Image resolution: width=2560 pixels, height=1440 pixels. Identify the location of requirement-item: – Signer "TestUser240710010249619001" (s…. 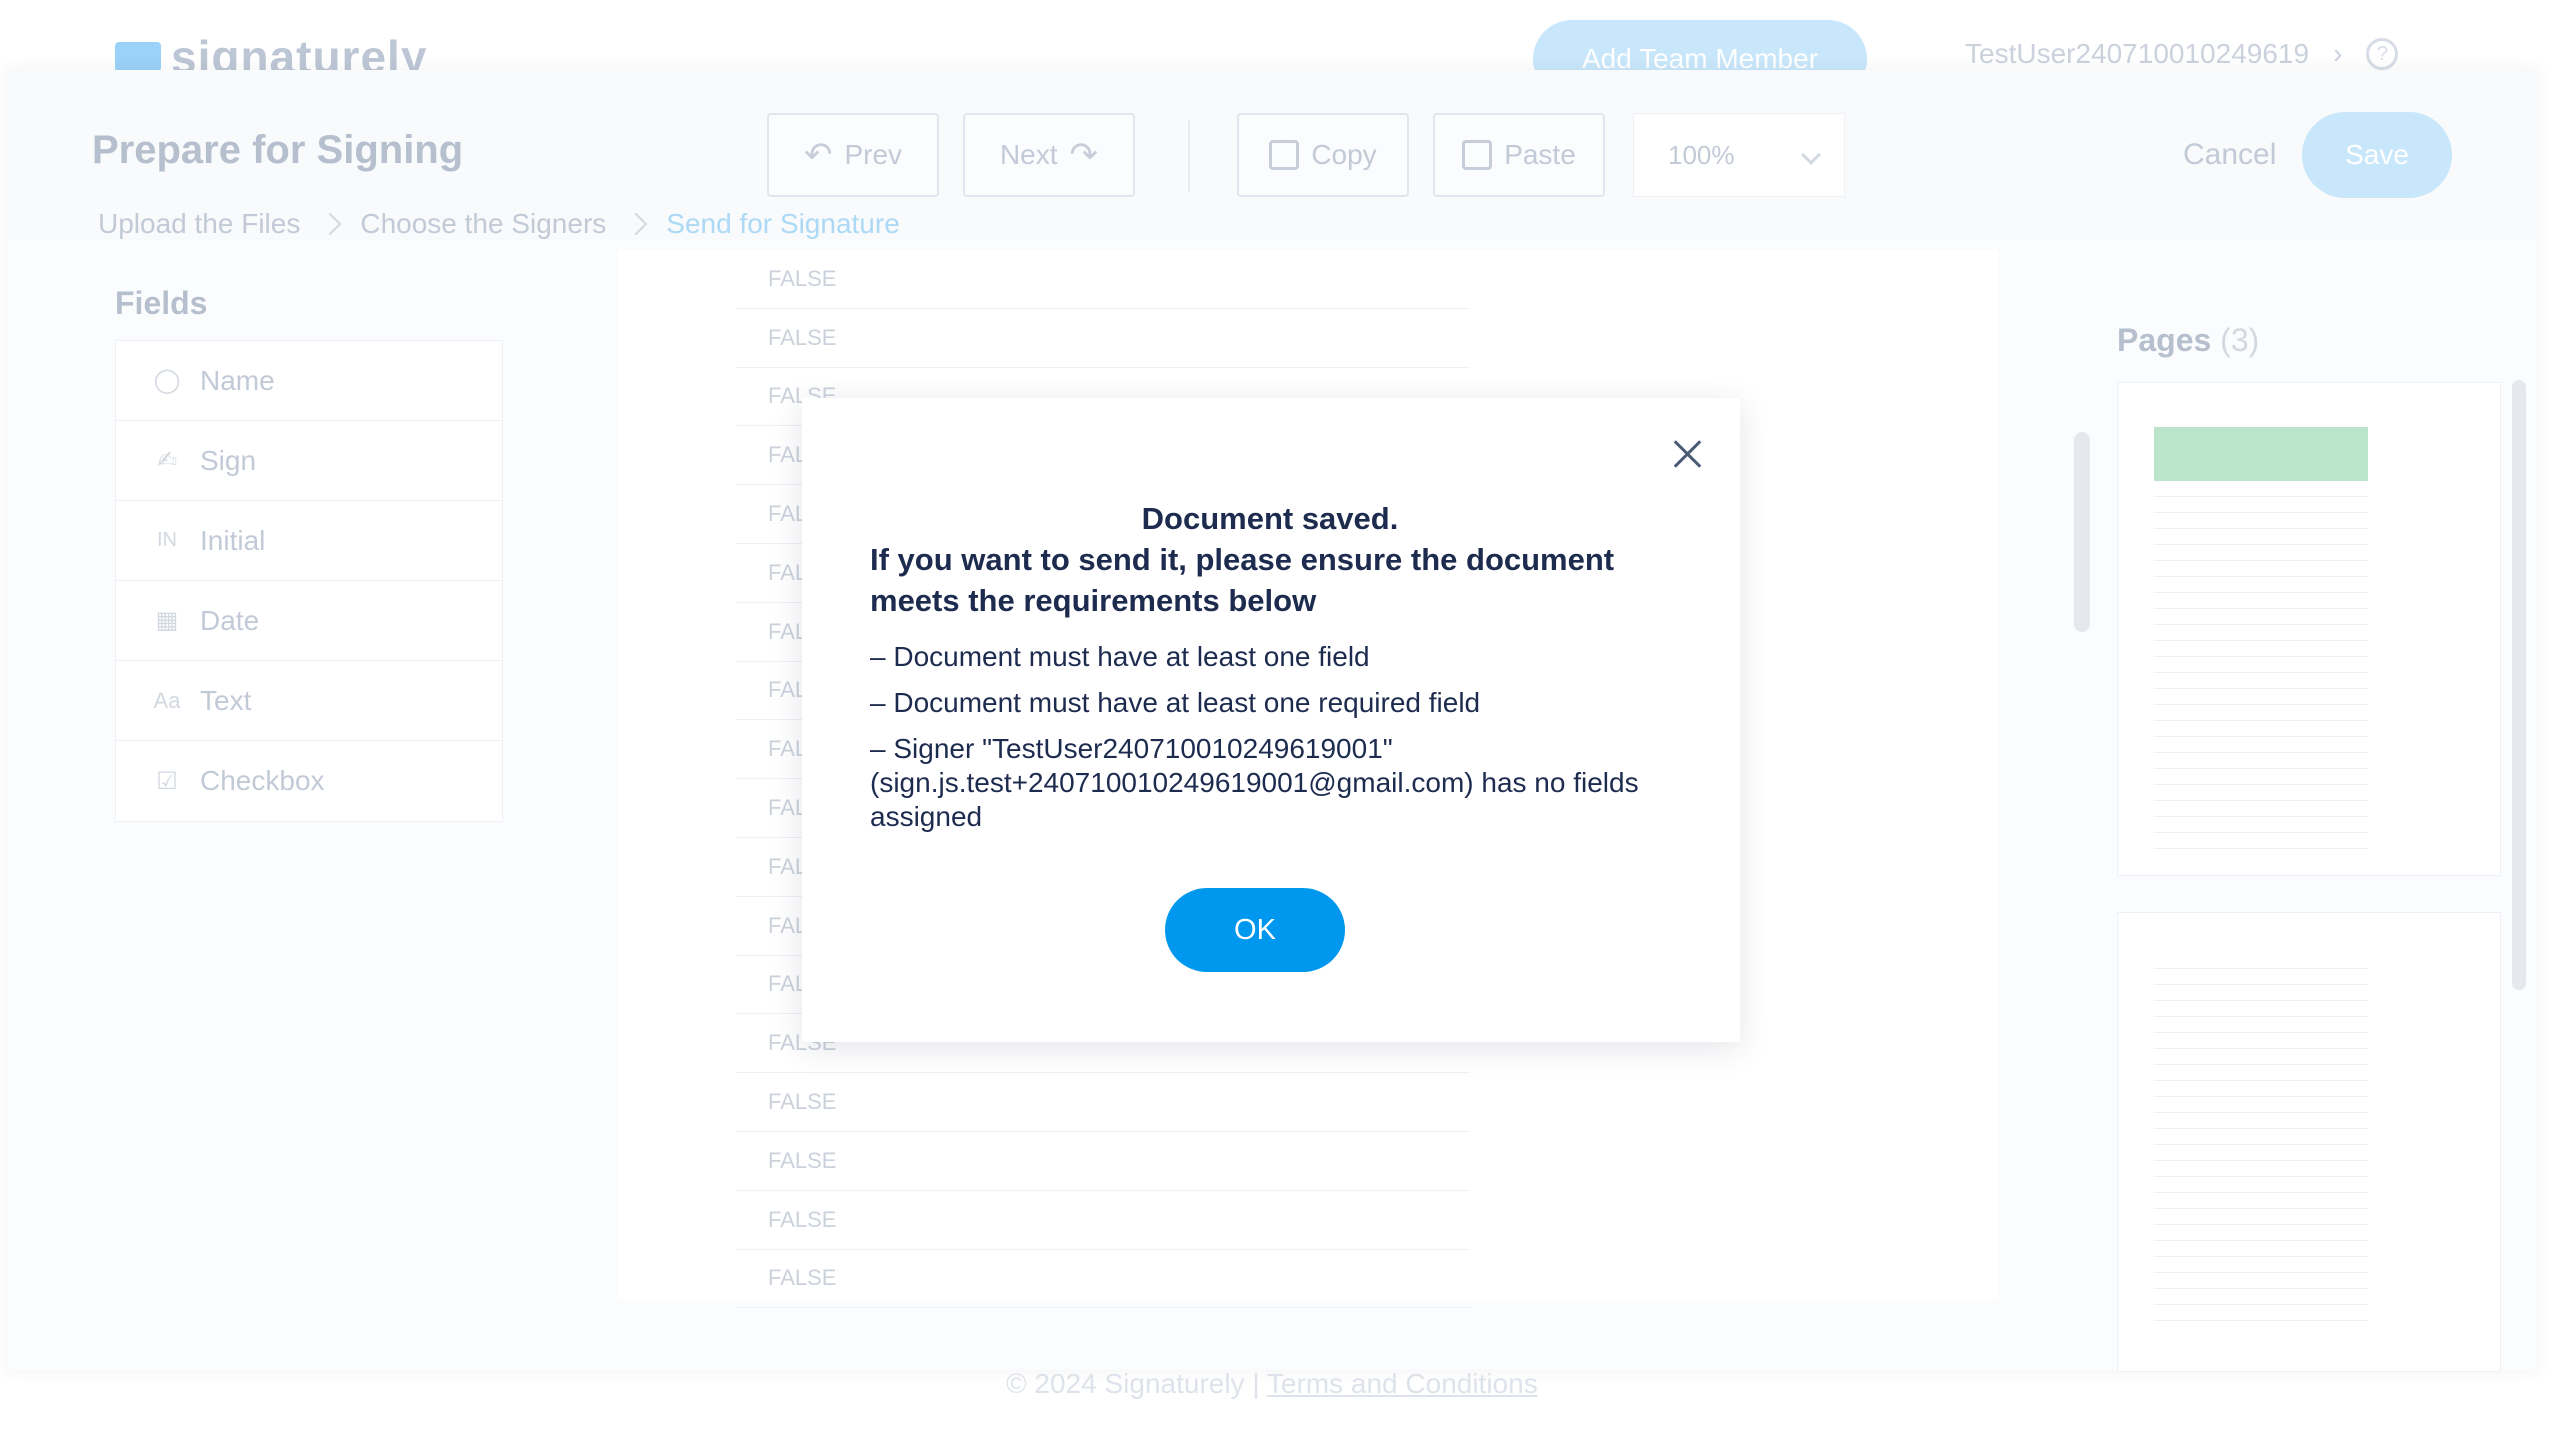
(1254, 782).